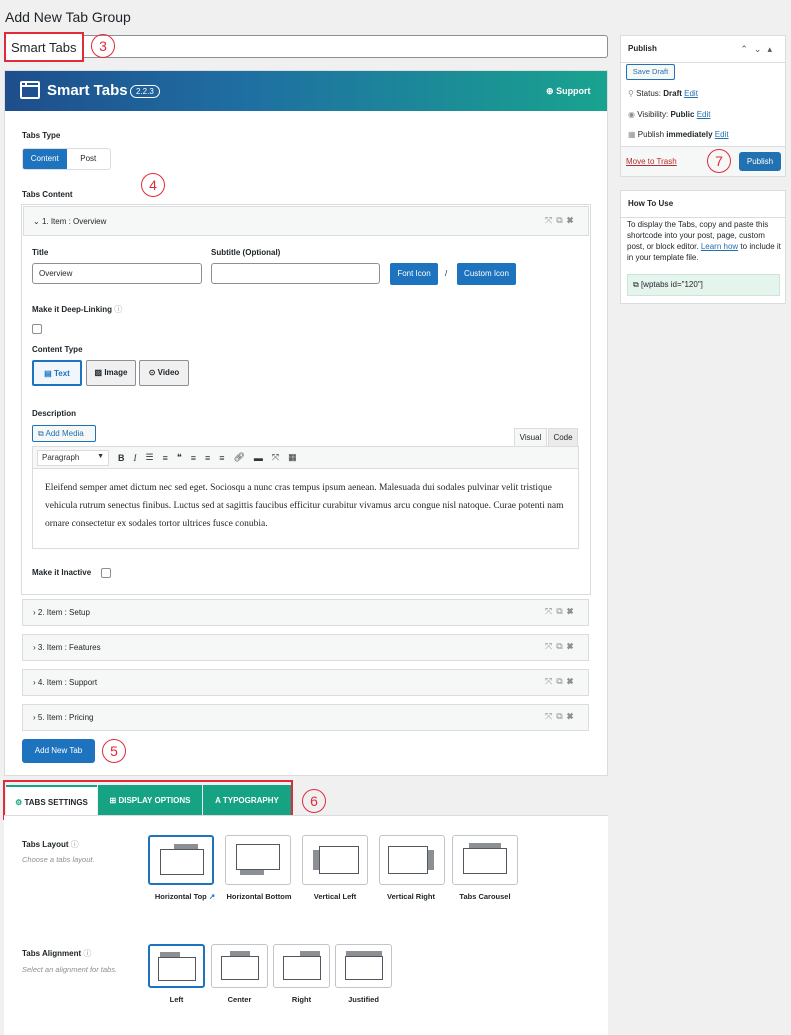  Describe the element at coordinates (760, 161) in the screenshot. I see `publish-button: Publish` at that location.